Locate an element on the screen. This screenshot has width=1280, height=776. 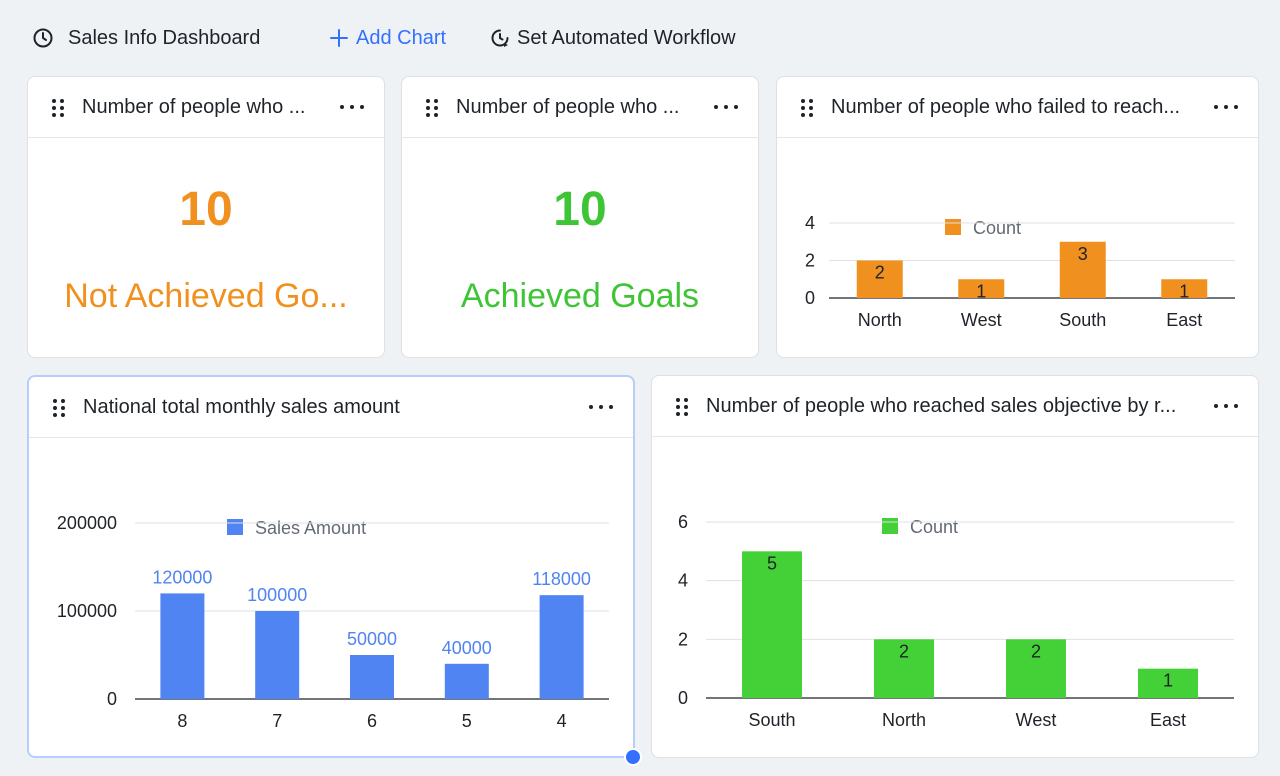
x-tick-label: 7 is located at coordinates (277, 721).